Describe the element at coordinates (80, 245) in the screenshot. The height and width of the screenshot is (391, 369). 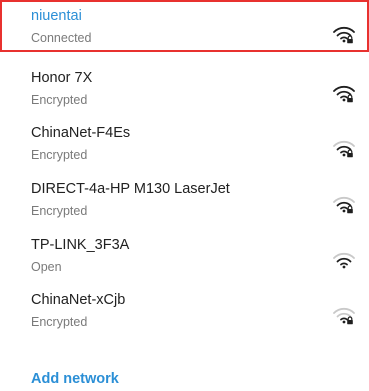
I see `network-name: TP-LINK_3F3A` at that location.